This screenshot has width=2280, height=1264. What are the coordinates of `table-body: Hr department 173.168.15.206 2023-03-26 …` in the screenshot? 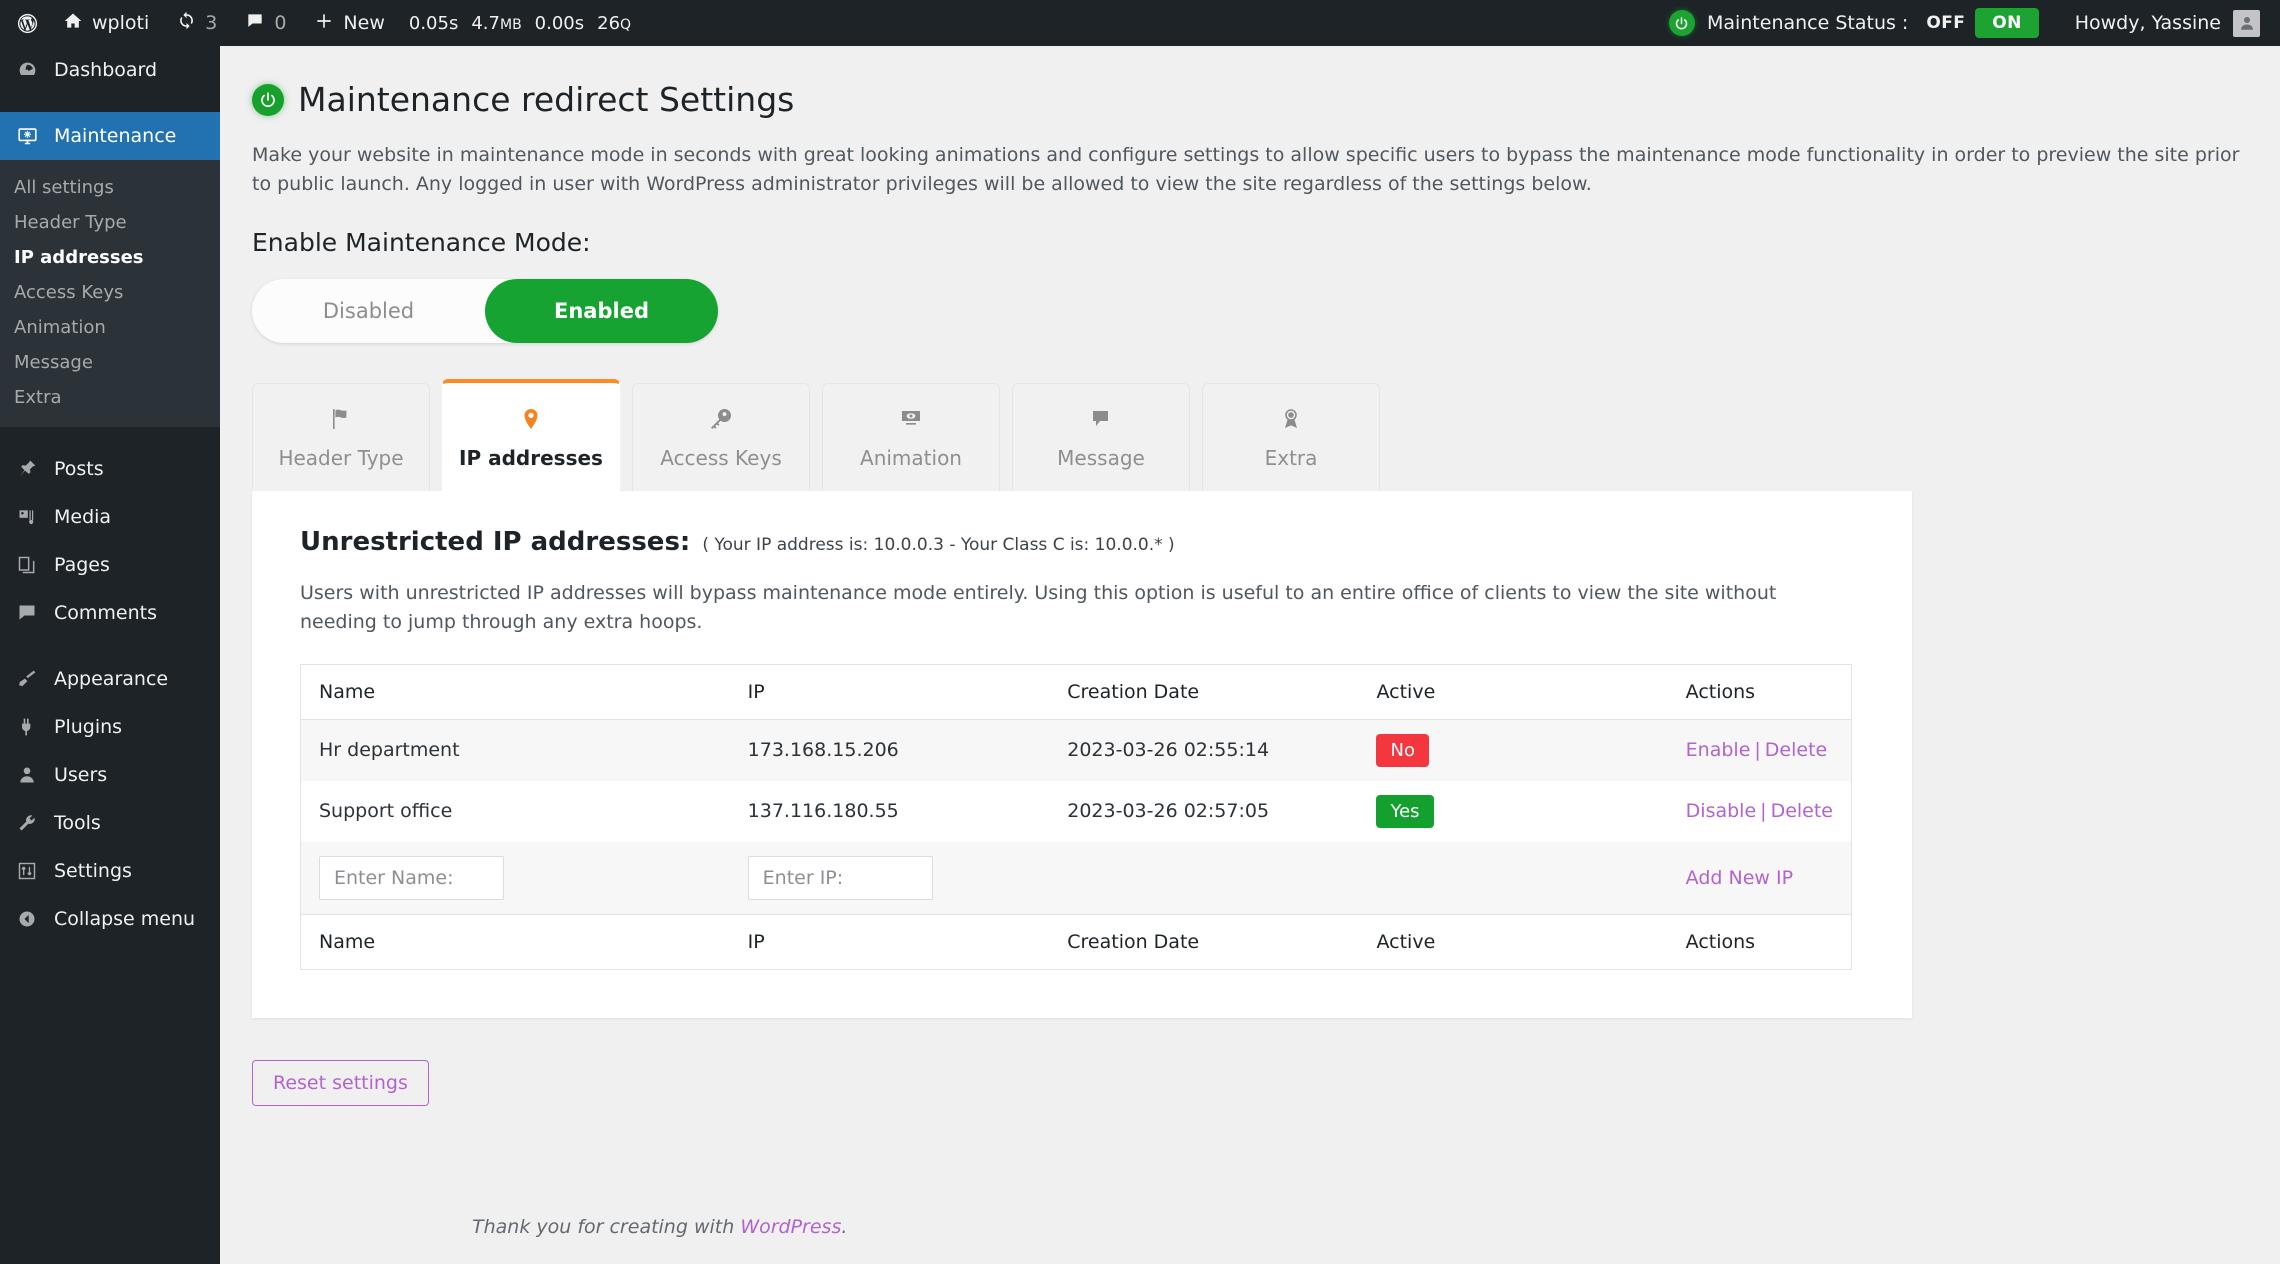 It's located at (1076, 817).